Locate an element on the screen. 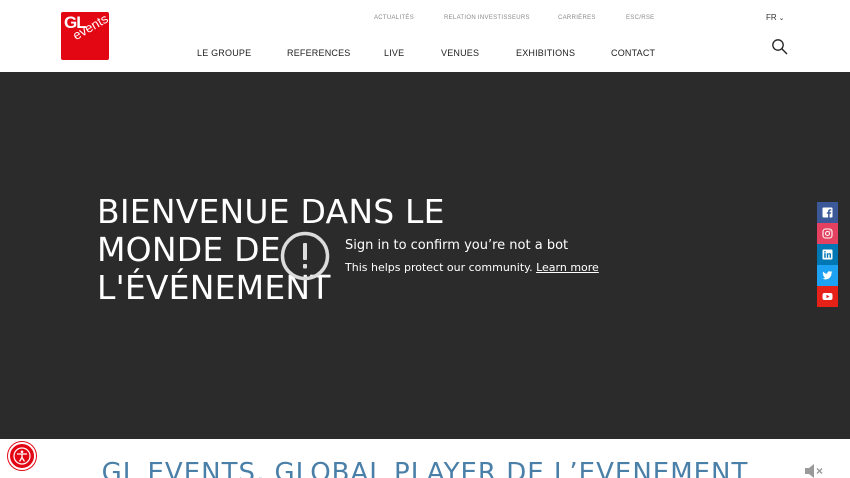 The image size is (850, 478). youtube-button is located at coordinates (827, 296).